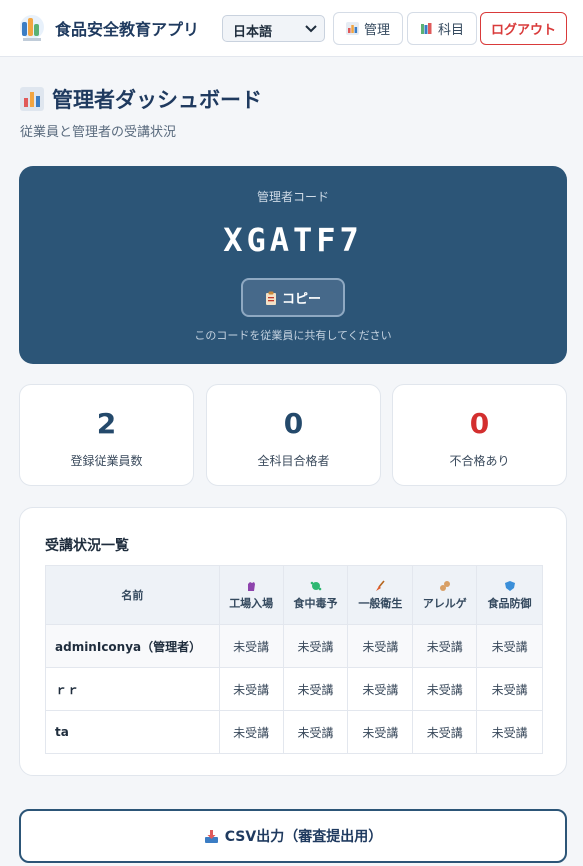  I want to click on nav-subject-label: 科目, so click(450, 30).